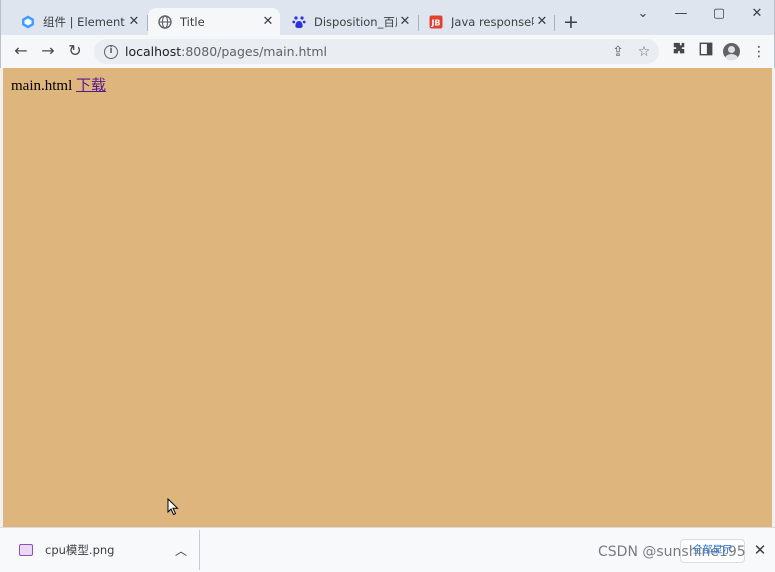 The height and width of the screenshot is (572, 775). I want to click on image-file-icon, so click(26, 550).